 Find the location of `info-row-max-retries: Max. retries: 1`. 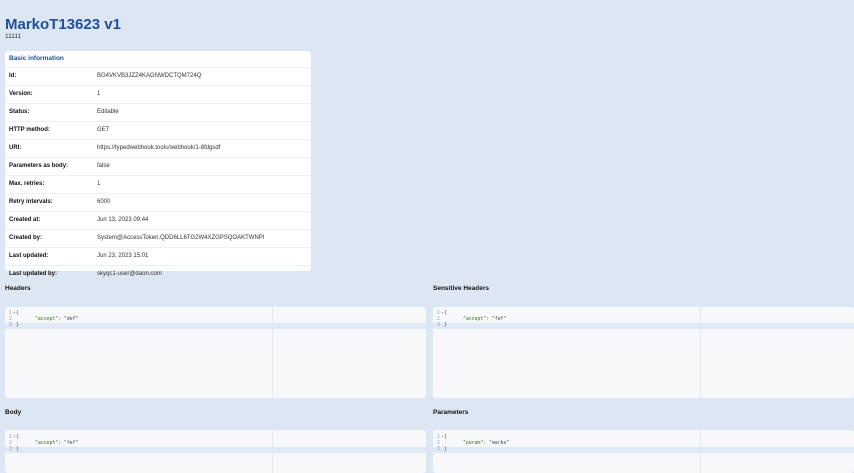

info-row-max-retries: Max. retries: 1 is located at coordinates (158, 184).